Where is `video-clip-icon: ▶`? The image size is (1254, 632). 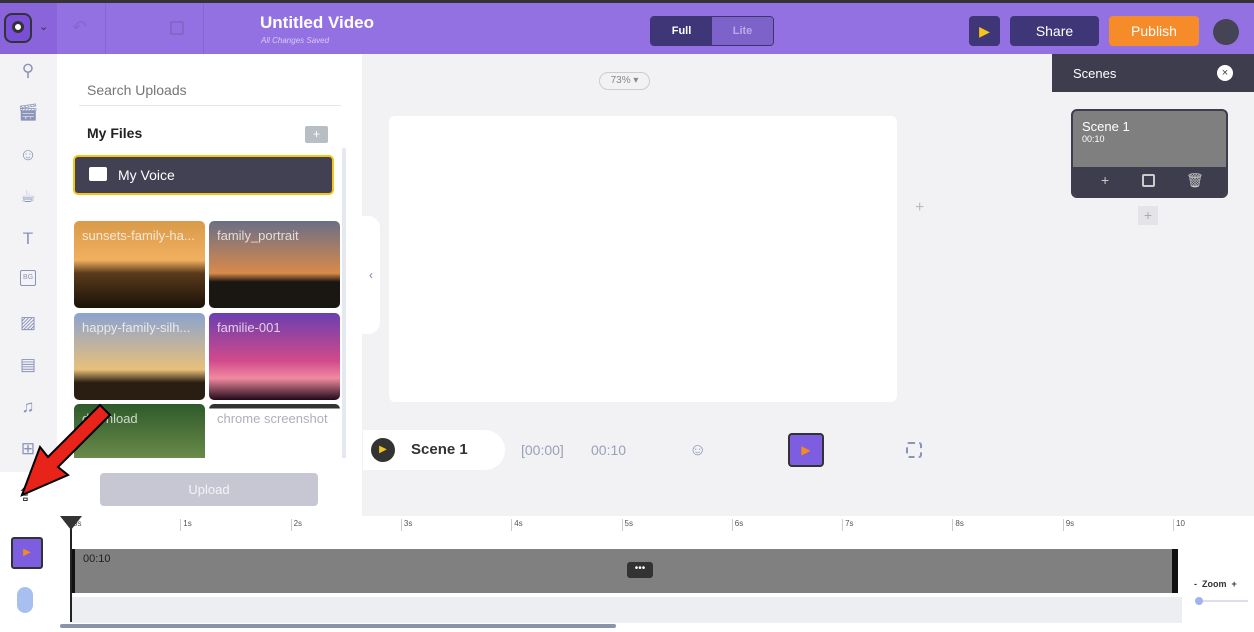
video-clip-icon: ▶ is located at coordinates (806, 450).